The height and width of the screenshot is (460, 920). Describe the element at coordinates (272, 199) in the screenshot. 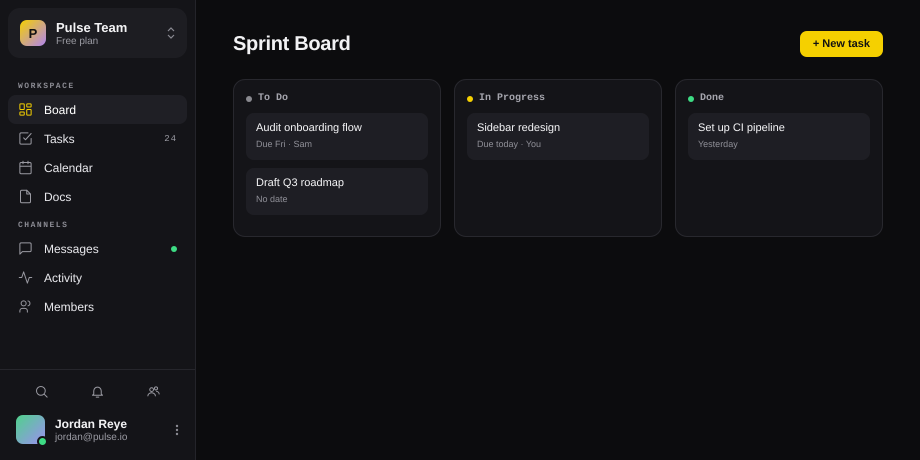

I see `task-meta: No date` at that location.